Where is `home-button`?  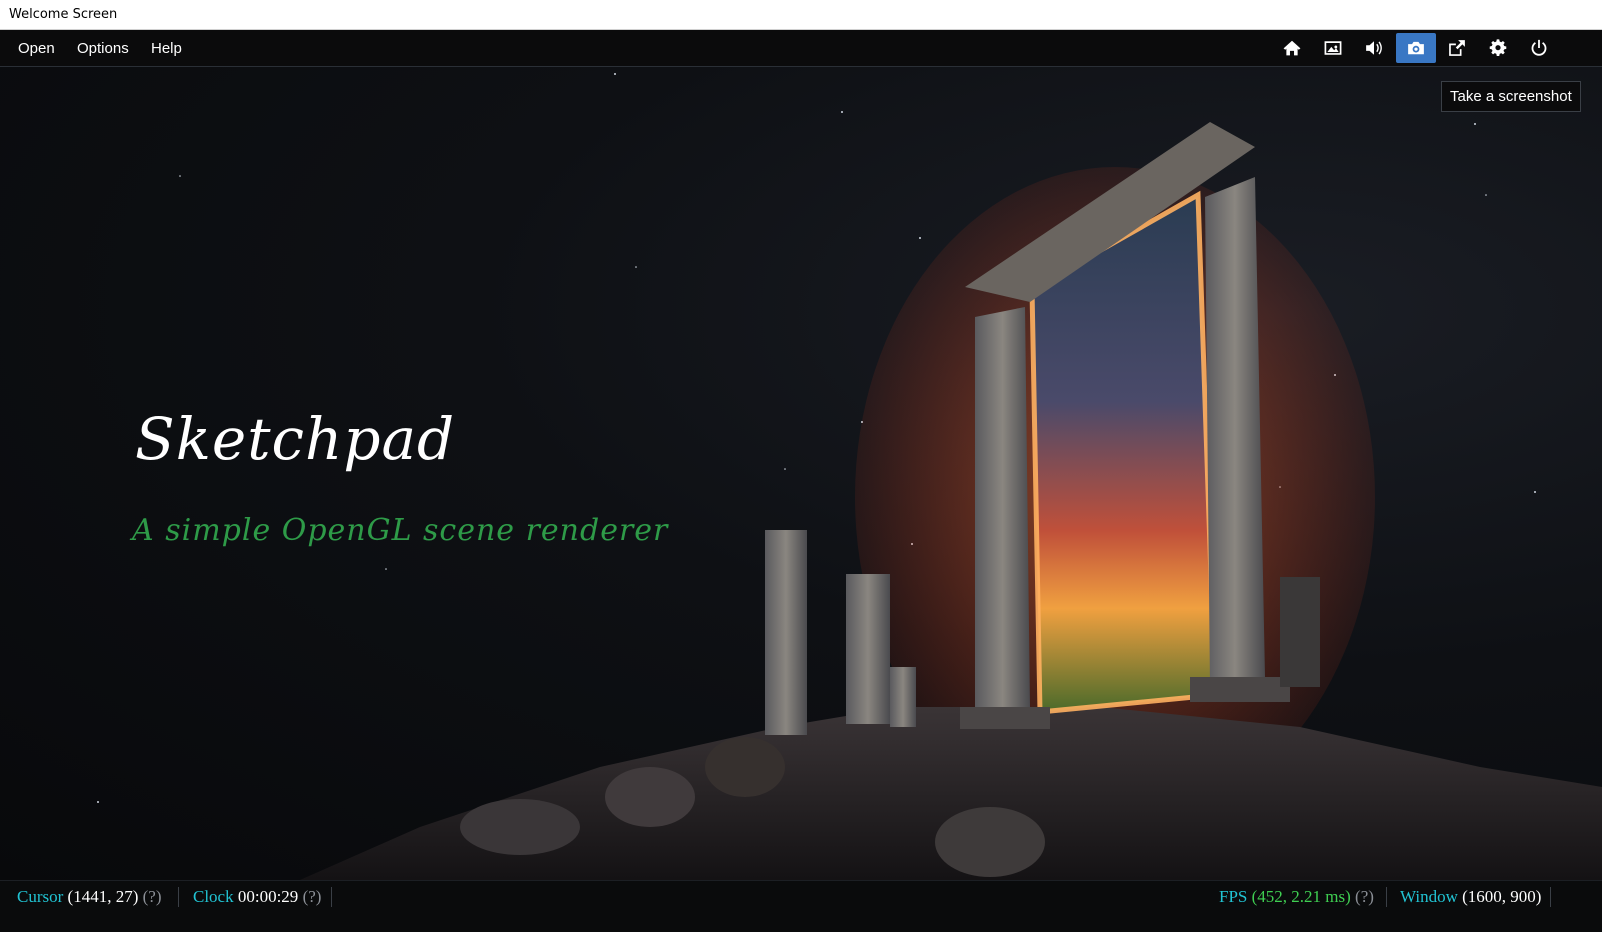
home-button is located at coordinates (1292, 48).